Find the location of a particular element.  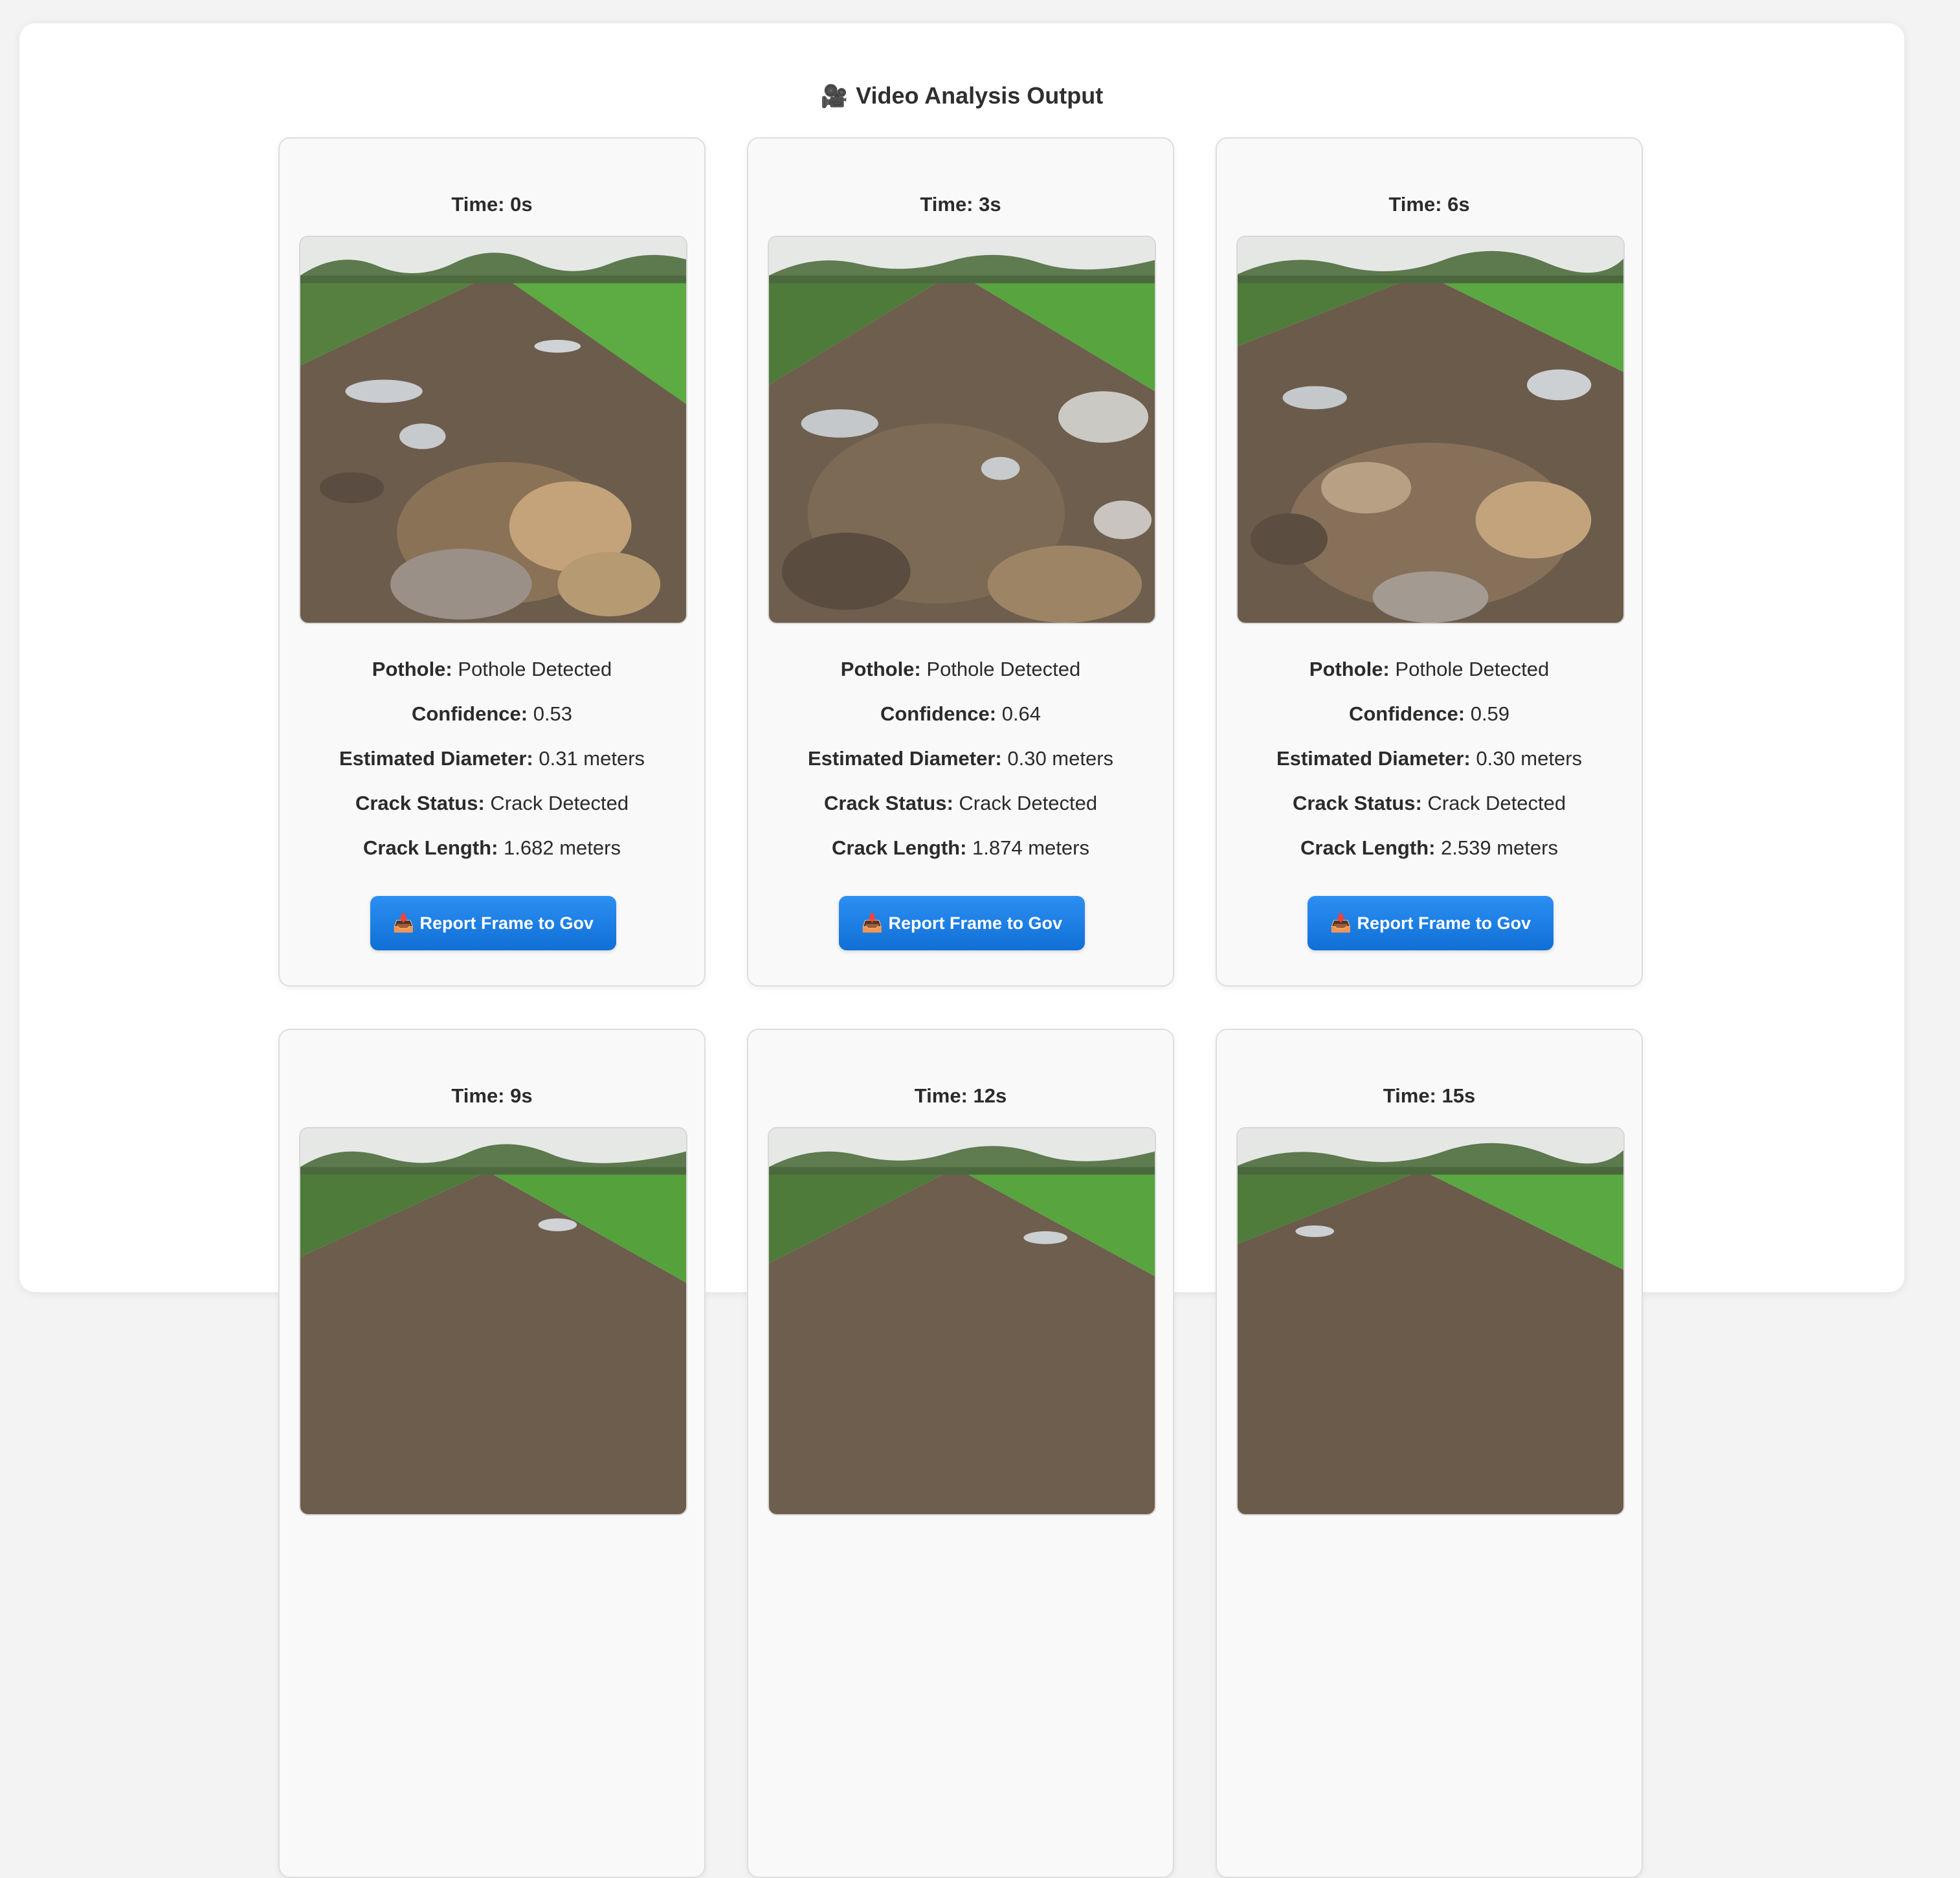

crack-length: Crack Length: 1.874 meters is located at coordinates (960, 847).